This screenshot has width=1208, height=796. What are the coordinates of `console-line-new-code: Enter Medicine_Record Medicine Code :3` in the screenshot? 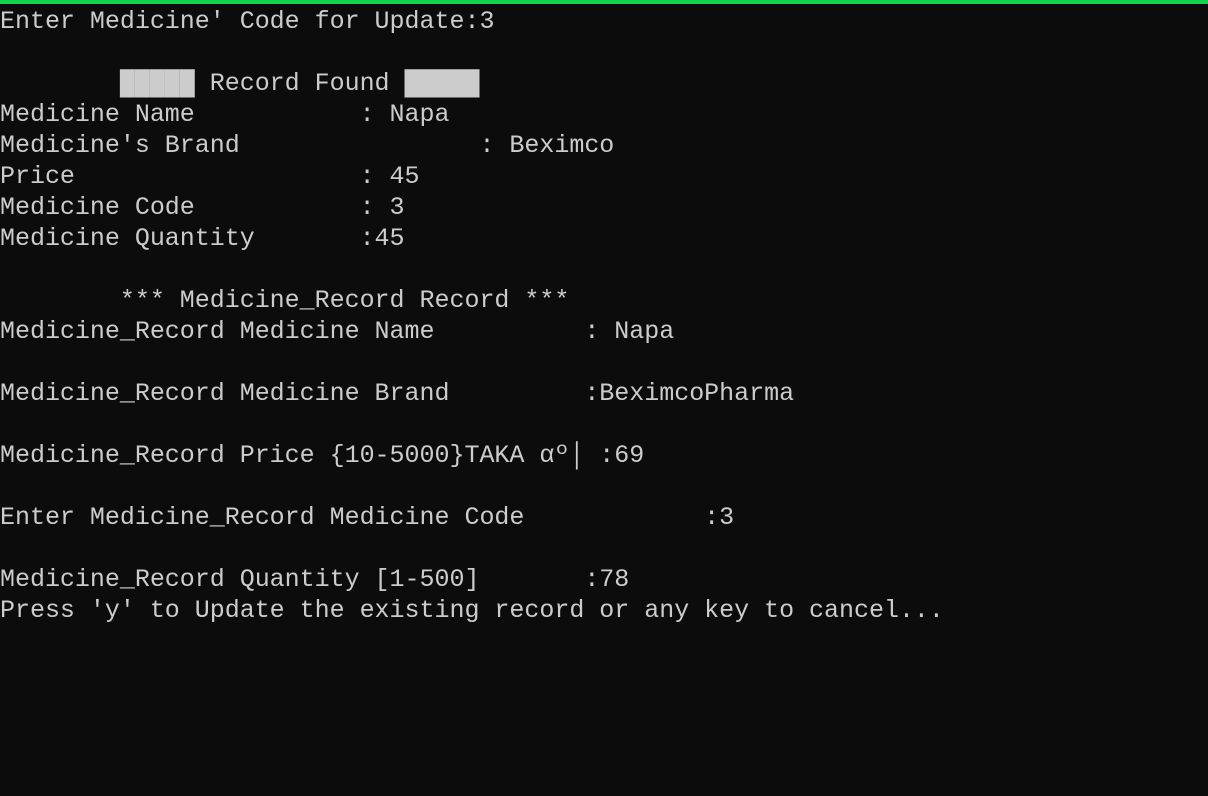 It's located at (367, 517).